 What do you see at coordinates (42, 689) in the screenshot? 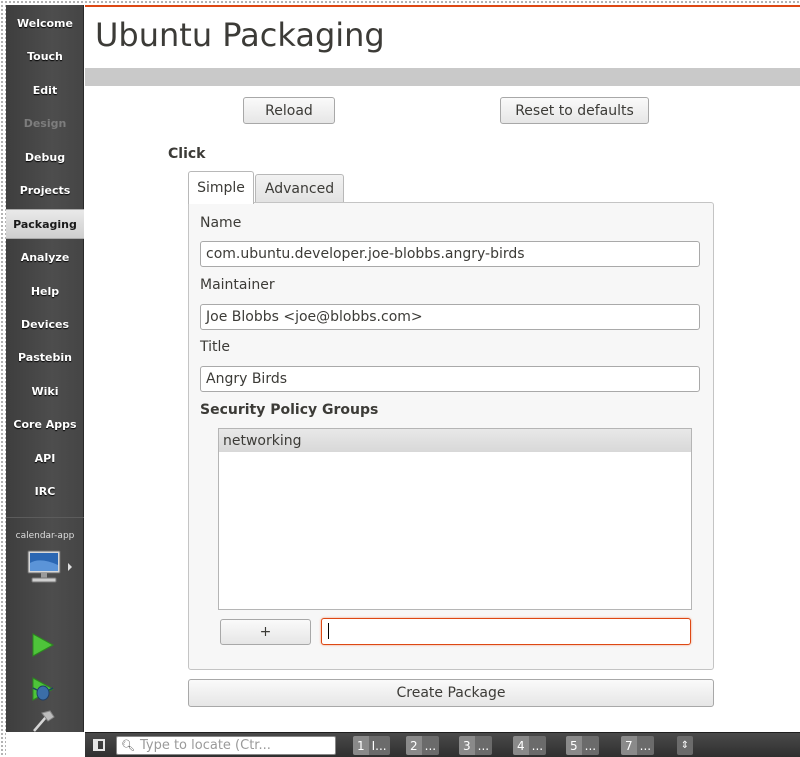
I see `debug-run-icon` at bounding box center [42, 689].